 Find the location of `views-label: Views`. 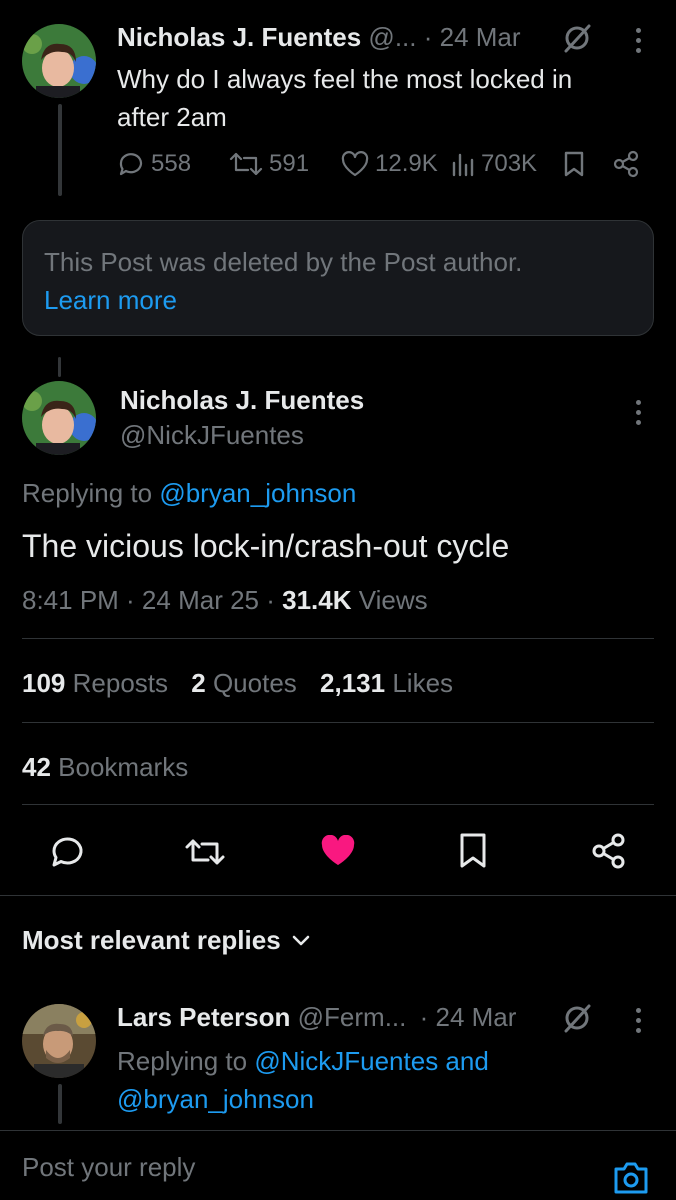

views-label: Views is located at coordinates (393, 600).